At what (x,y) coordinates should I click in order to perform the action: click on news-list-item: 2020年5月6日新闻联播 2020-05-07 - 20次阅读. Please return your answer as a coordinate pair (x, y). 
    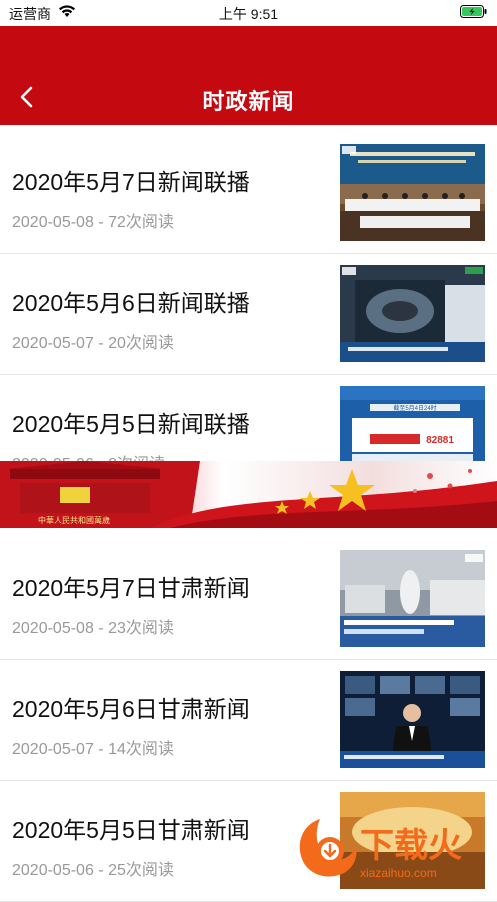
    Looking at the image, I should click on (248, 314).